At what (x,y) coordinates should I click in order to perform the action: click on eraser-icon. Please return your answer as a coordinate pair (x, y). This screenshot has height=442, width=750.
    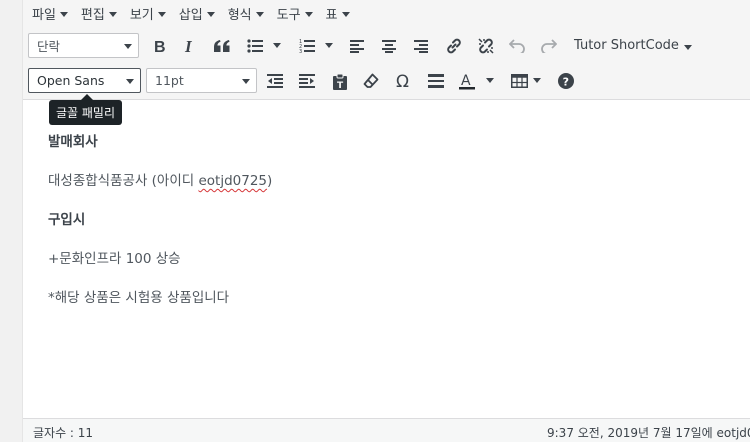
    Looking at the image, I should click on (371, 80).